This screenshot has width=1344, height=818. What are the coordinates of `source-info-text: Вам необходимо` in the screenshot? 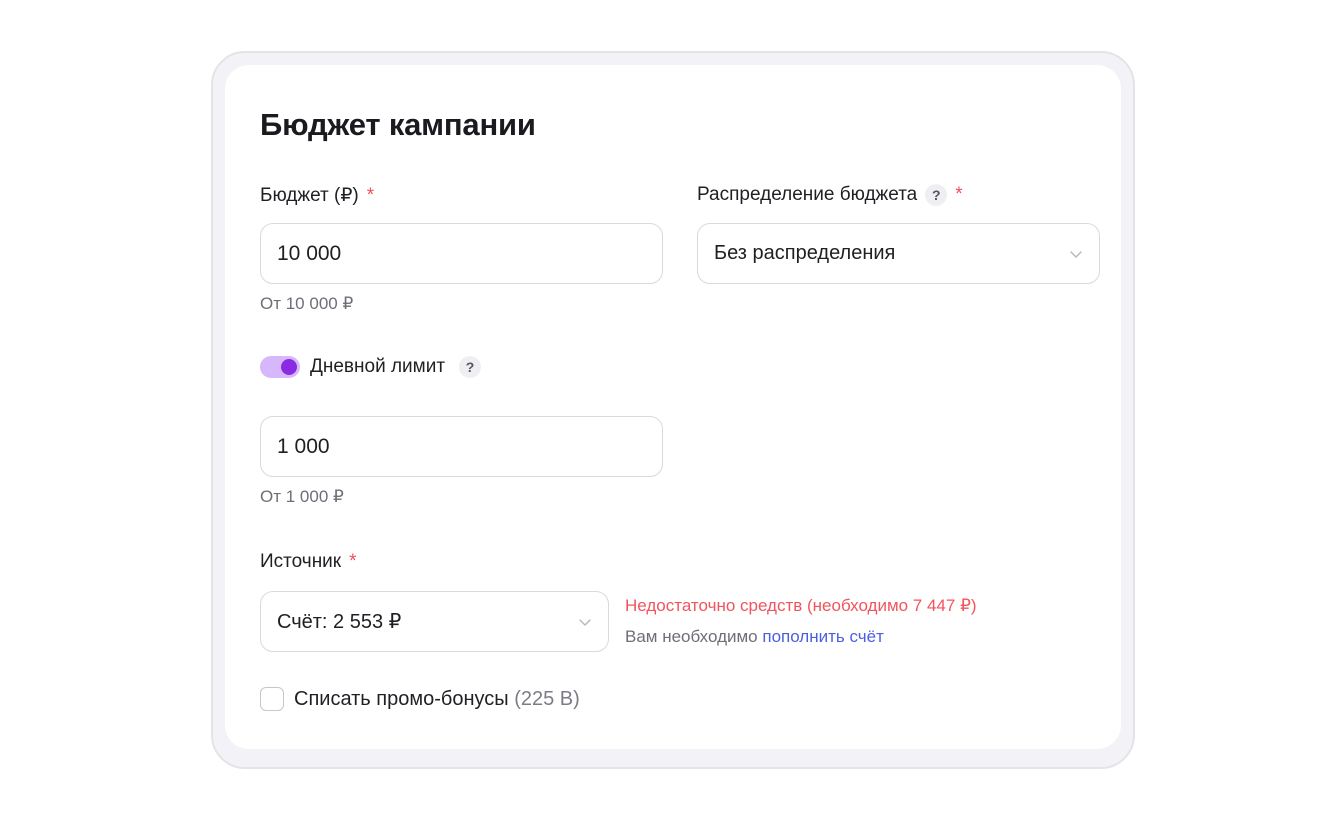 It's located at (691, 636).